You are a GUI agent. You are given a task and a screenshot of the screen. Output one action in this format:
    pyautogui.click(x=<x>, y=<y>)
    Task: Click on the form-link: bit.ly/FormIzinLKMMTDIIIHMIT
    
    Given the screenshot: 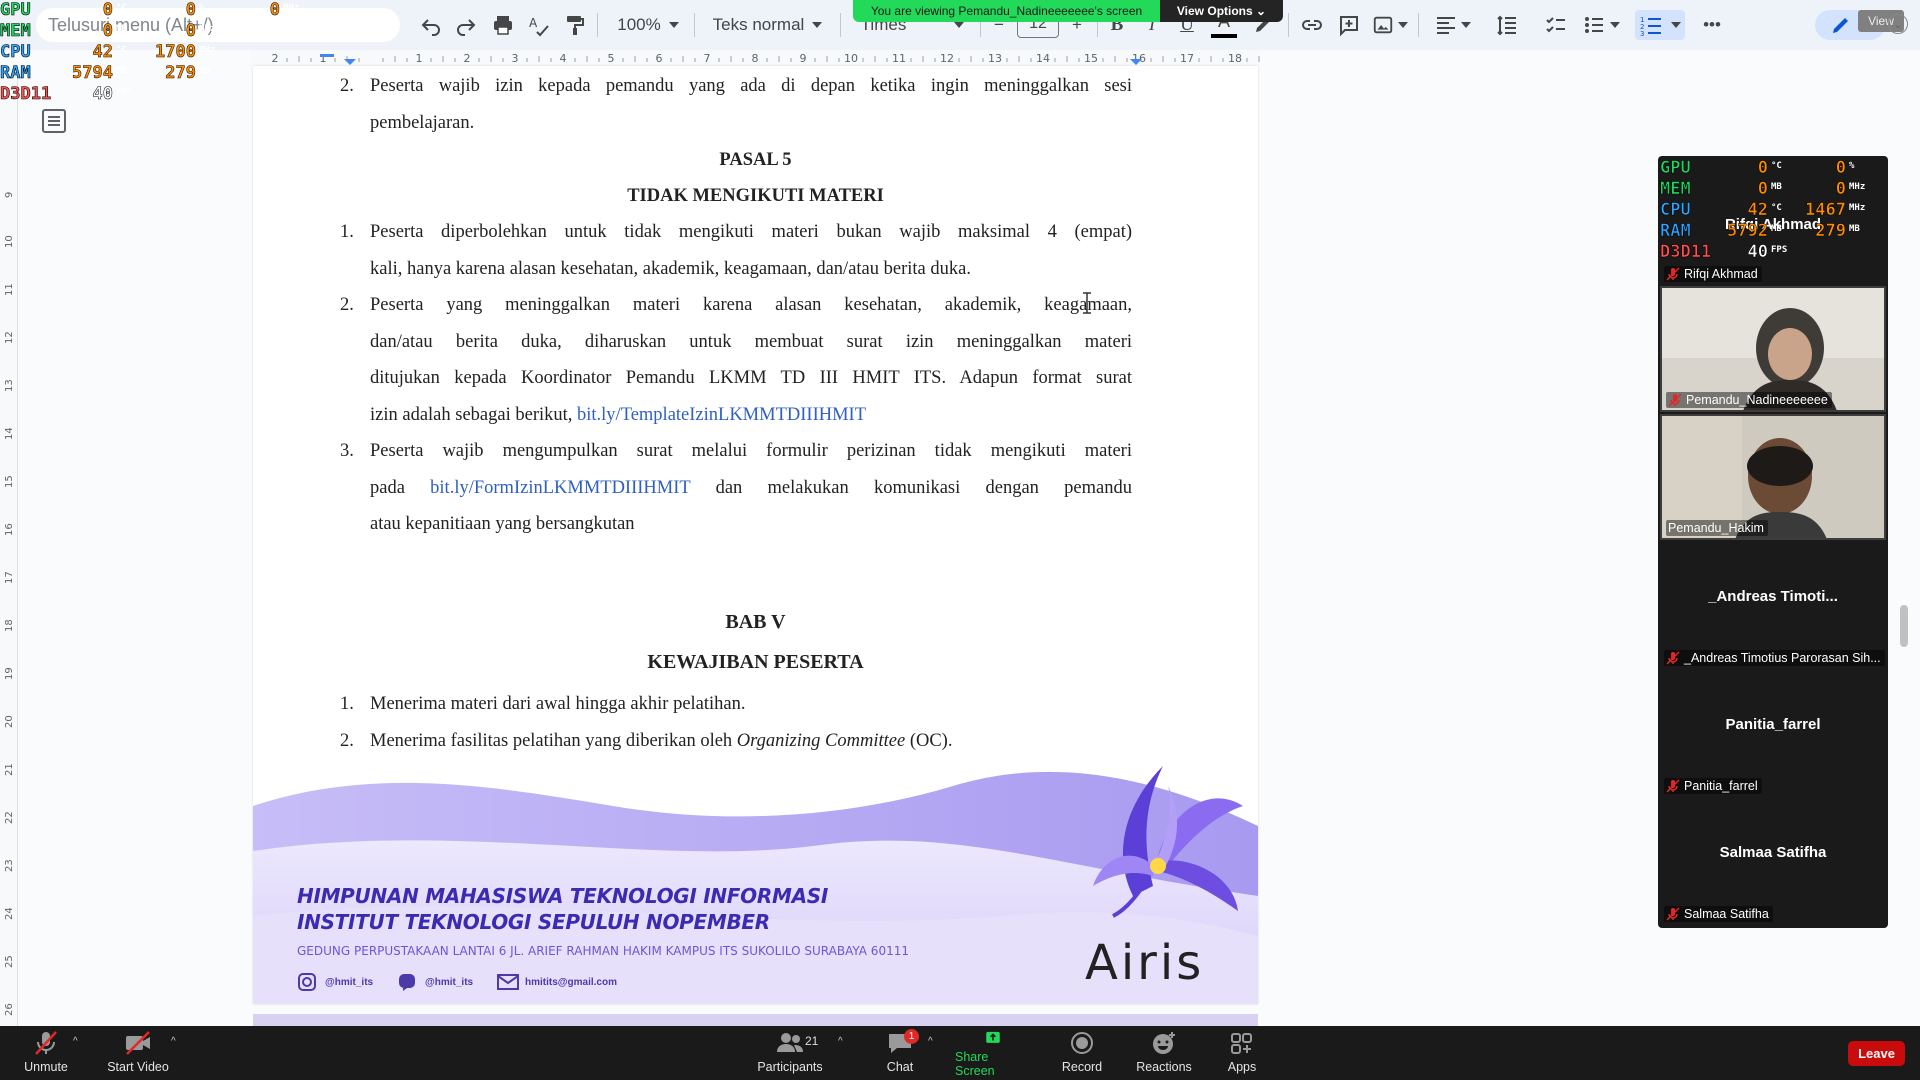 What is the action you would take?
    pyautogui.click(x=560, y=488)
    